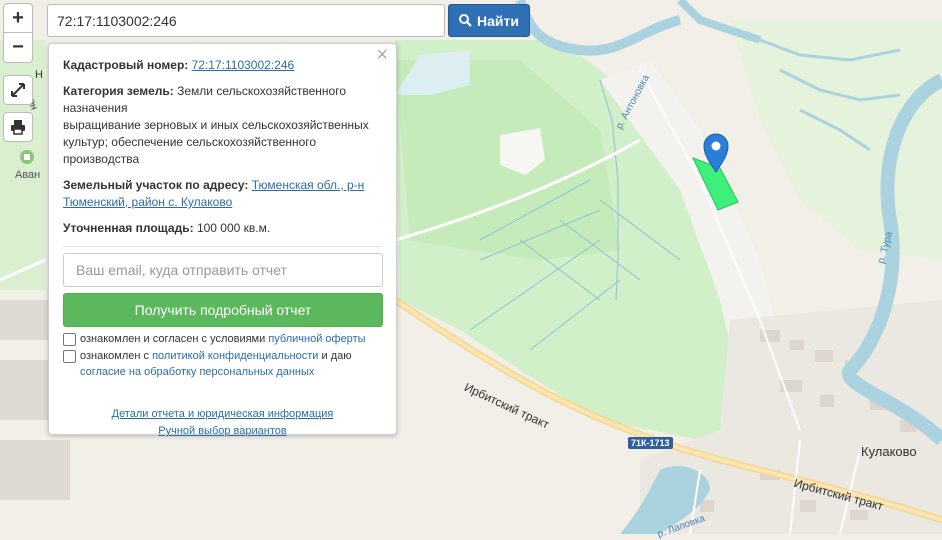 This screenshot has width=942, height=540. What do you see at coordinates (39, 75) in the screenshot?
I see `street-label-partial: Н` at bounding box center [39, 75].